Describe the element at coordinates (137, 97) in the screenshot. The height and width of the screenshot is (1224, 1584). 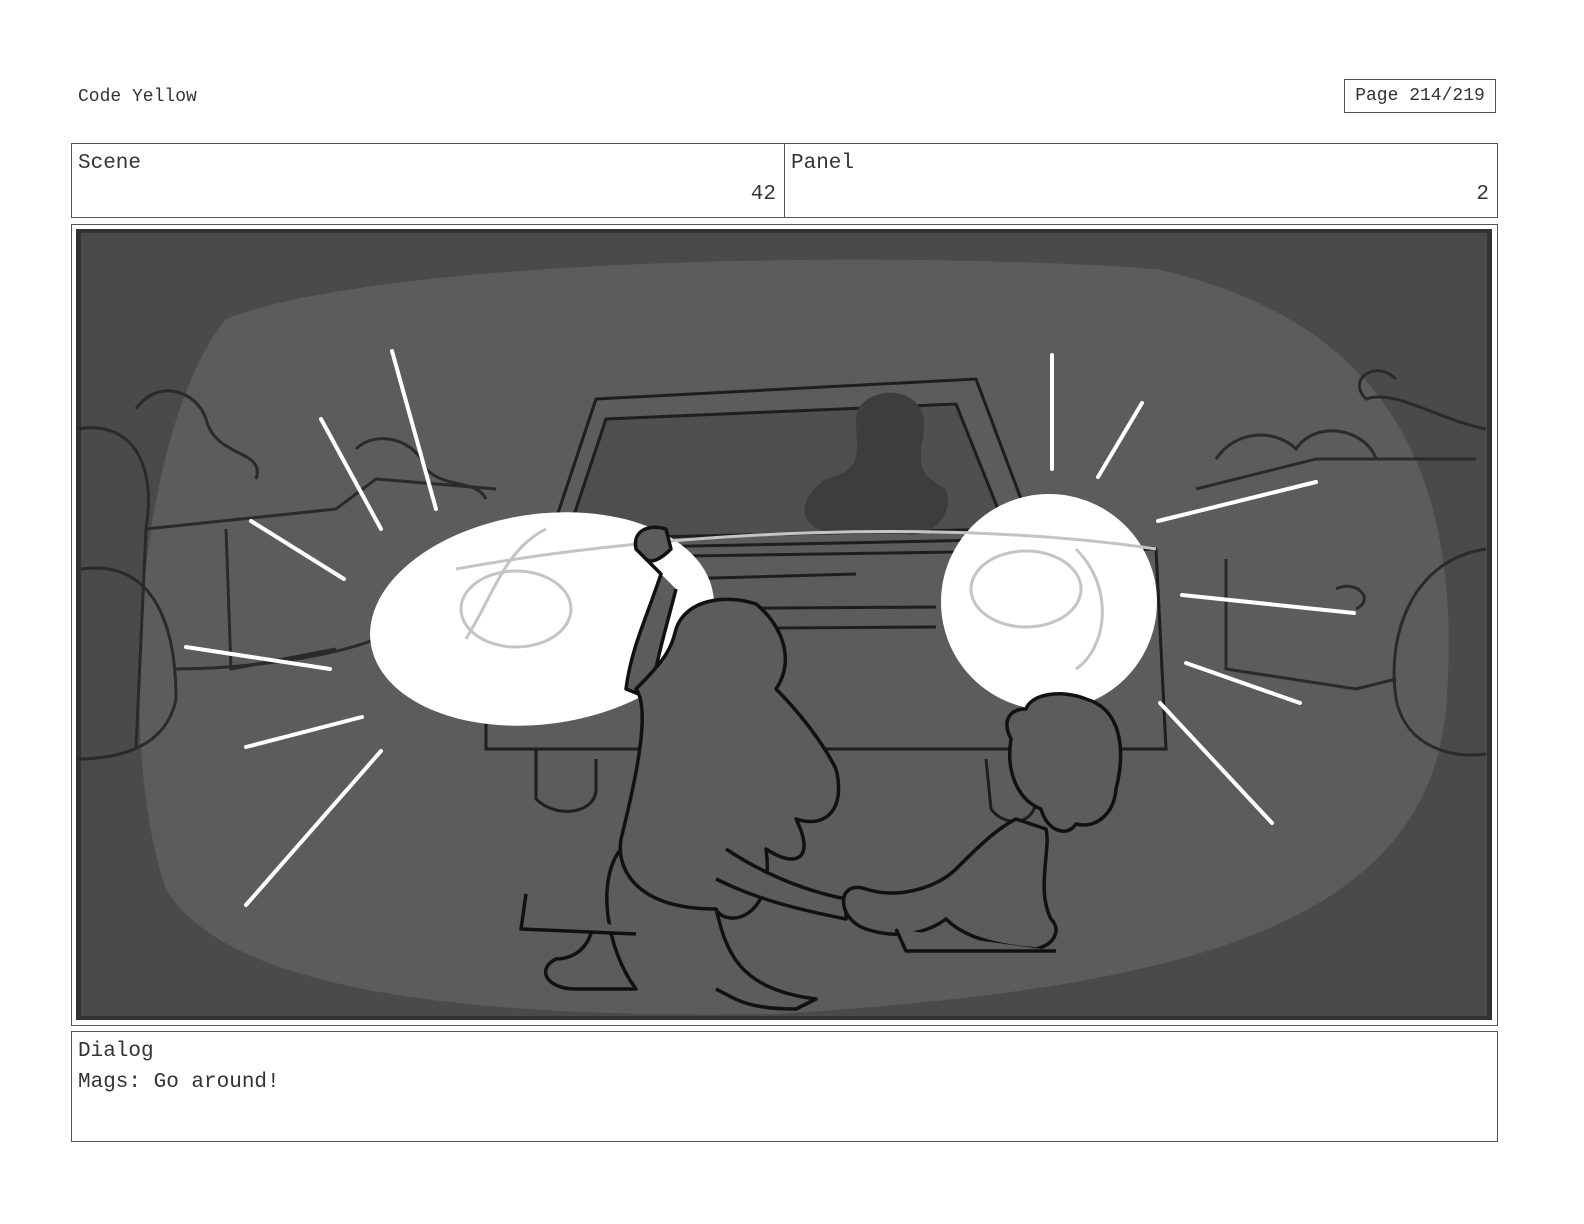
I see `board-title: Code Yellow` at that location.